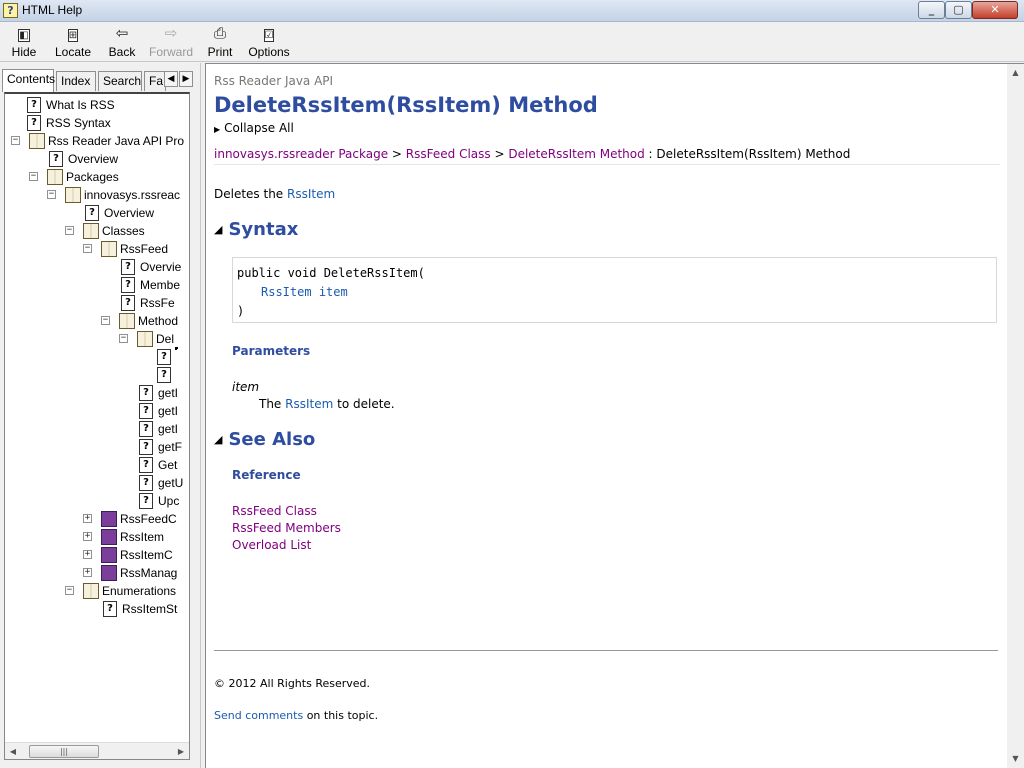  I want to click on tab-favorites: Fa, so click(155, 81).